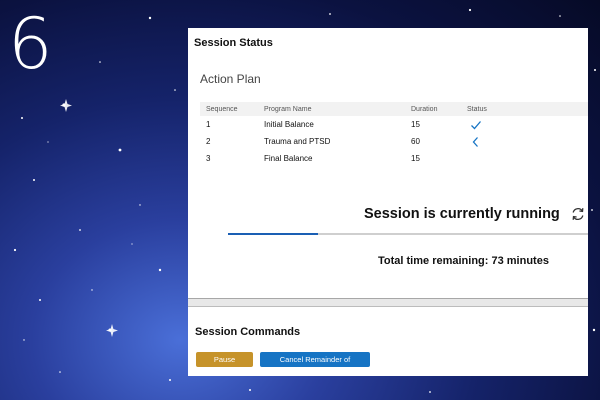 This screenshot has width=600, height=400. Describe the element at coordinates (288, 109) in the screenshot. I see `column-header-program-name: Program Name` at that location.